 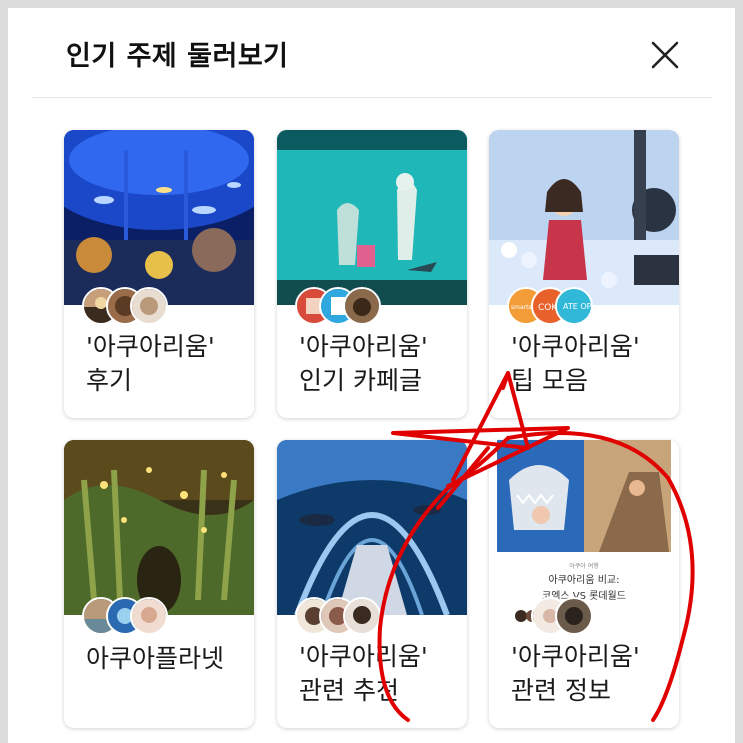 I want to click on topic-card-review: '아쿠아리움' 후기, so click(x=159, y=274).